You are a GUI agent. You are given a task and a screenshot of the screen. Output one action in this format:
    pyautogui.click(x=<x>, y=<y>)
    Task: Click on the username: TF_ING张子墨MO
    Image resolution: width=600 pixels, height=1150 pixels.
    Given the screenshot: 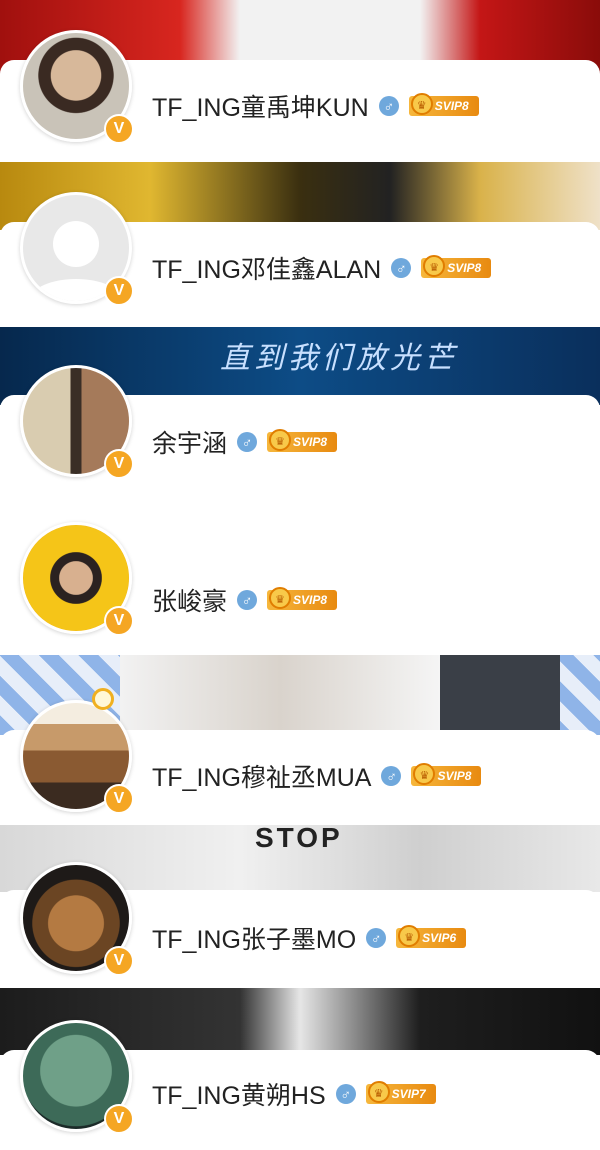 What is the action you would take?
    pyautogui.click(x=254, y=938)
    